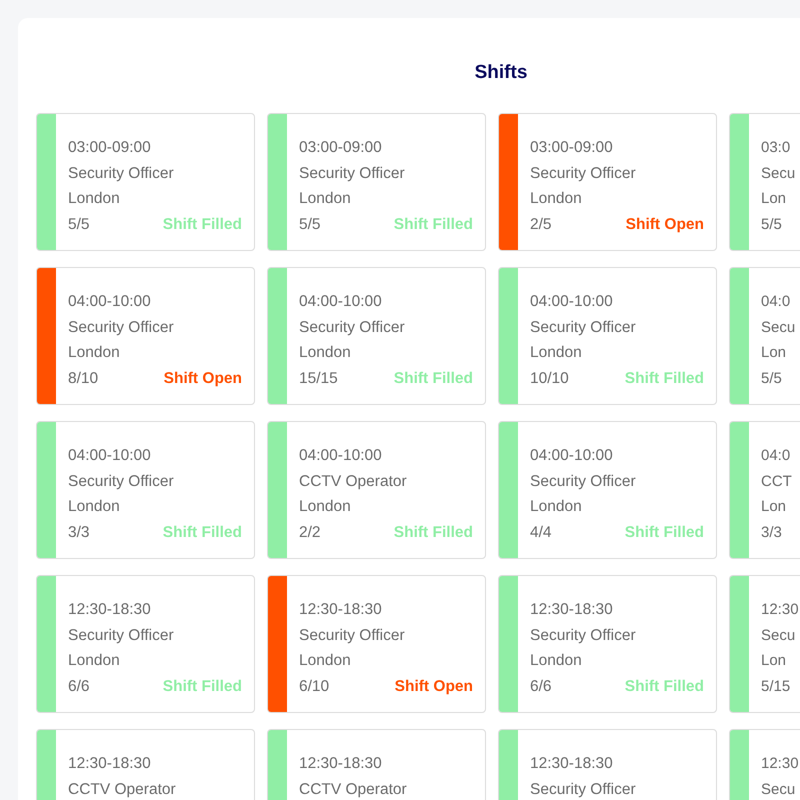  Describe the element at coordinates (501, 72) in the screenshot. I see `page-title: Shifts` at that location.